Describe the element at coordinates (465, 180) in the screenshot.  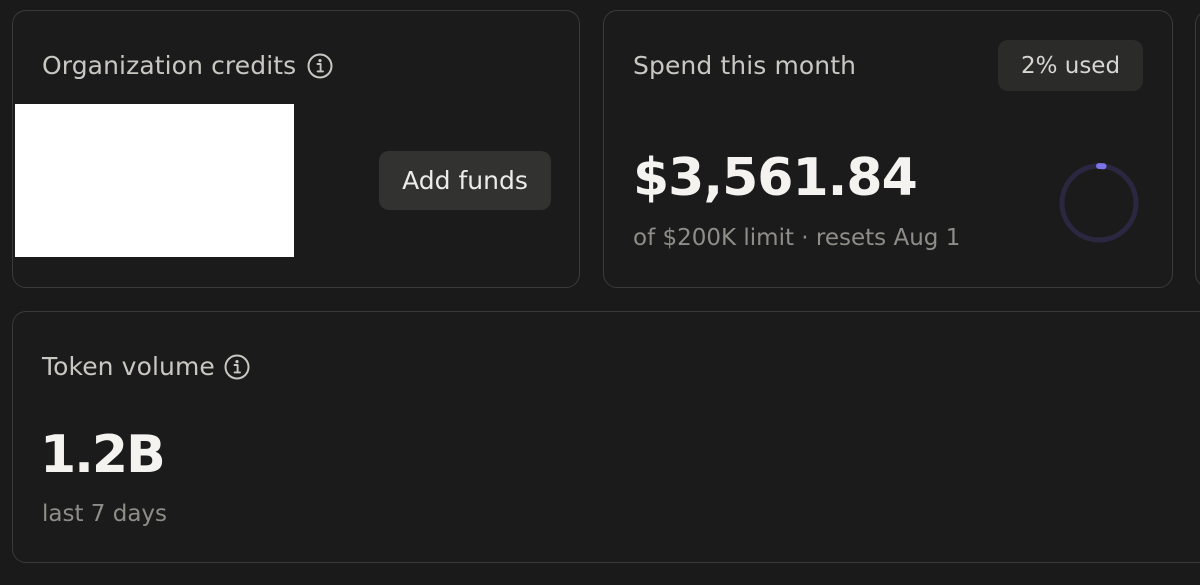
I see `add-funds-button: Add funds` at that location.